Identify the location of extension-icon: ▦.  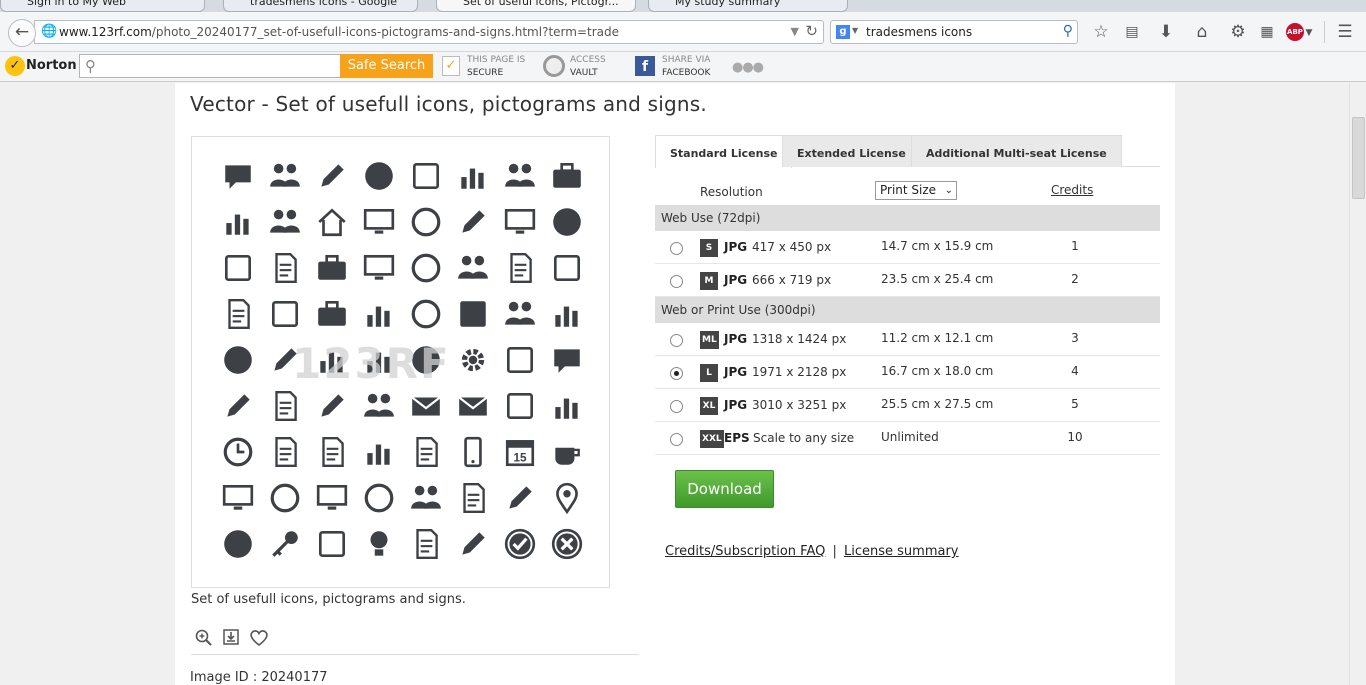
(1267, 32).